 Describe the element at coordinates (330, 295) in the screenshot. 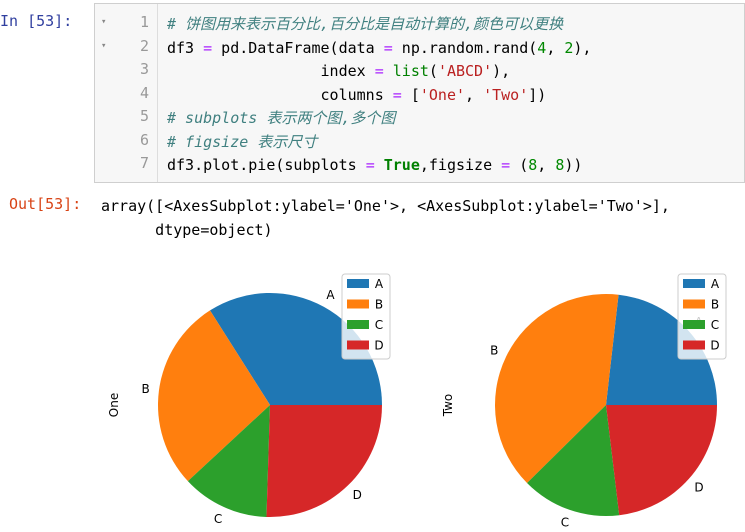

I see `slice-label: A` at that location.